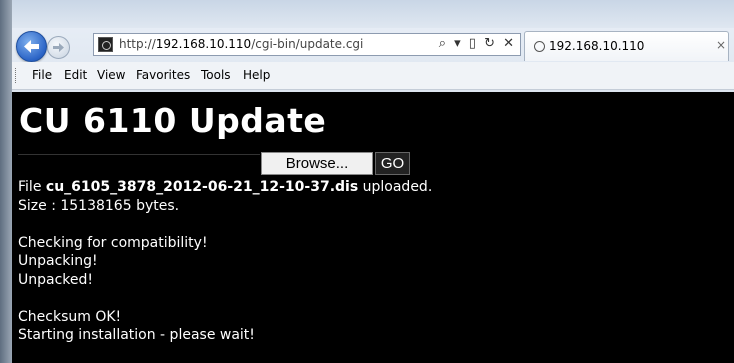 The width and height of the screenshot is (734, 363). I want to click on page-title: CU 6110 Update, so click(173, 120).